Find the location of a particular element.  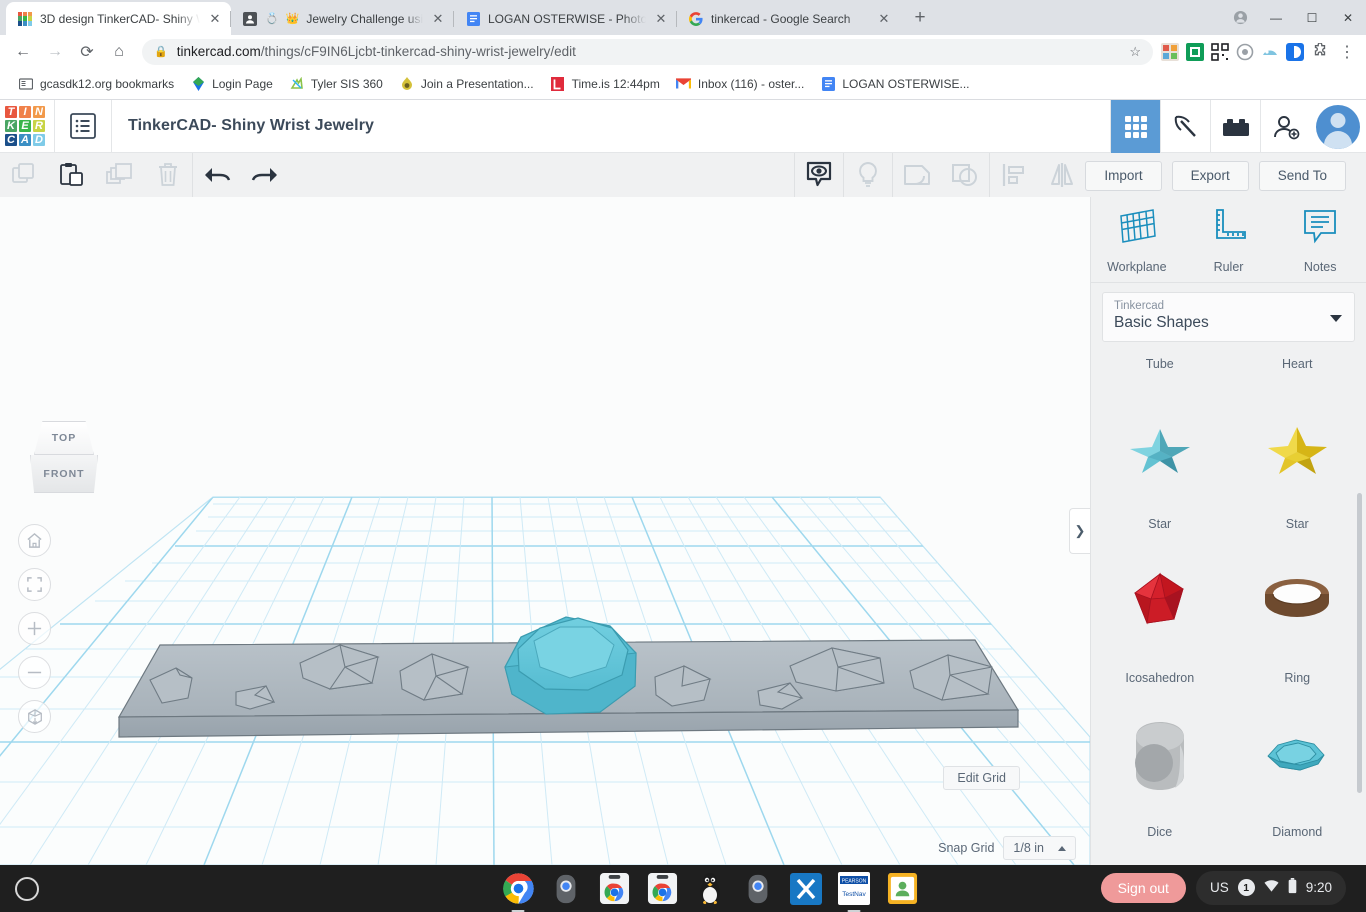

chrome-profile-pin-icon is located at coordinates (1240, 17).